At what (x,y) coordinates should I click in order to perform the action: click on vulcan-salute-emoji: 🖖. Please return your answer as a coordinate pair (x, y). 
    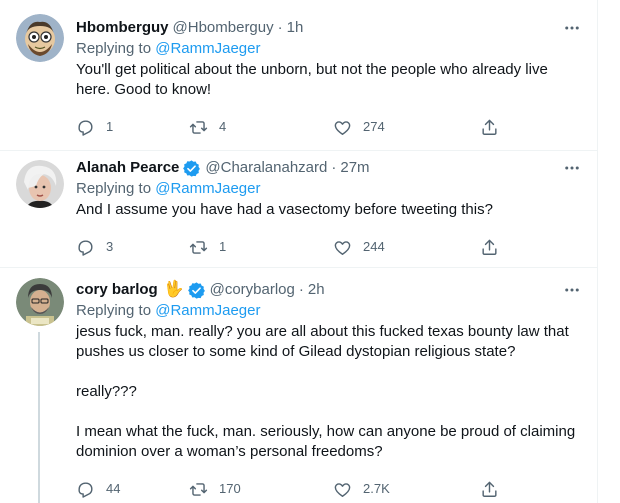
    Looking at the image, I should click on (173, 289).